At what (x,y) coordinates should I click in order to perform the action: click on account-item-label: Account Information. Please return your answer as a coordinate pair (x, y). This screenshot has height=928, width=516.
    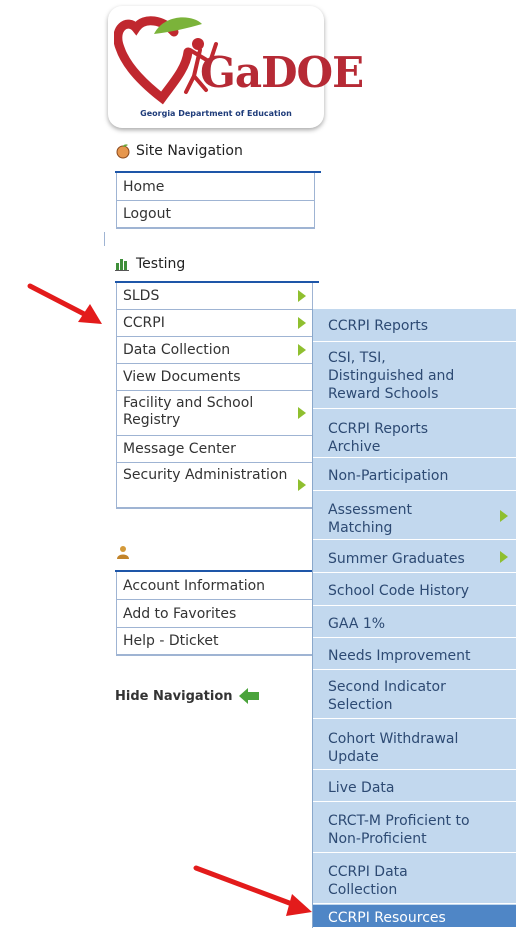
    Looking at the image, I should click on (194, 586).